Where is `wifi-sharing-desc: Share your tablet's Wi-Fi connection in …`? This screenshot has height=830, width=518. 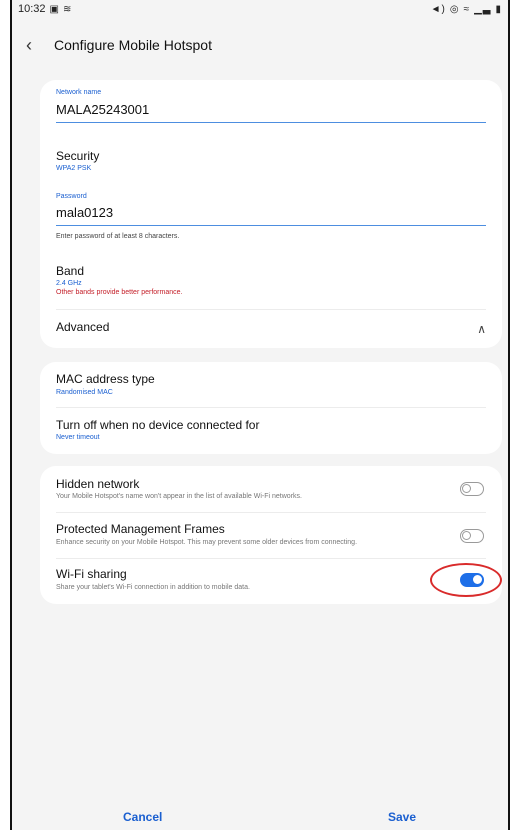
wifi-sharing-desc: Share your tablet's Wi-Fi connection in … is located at coordinates (153, 587).